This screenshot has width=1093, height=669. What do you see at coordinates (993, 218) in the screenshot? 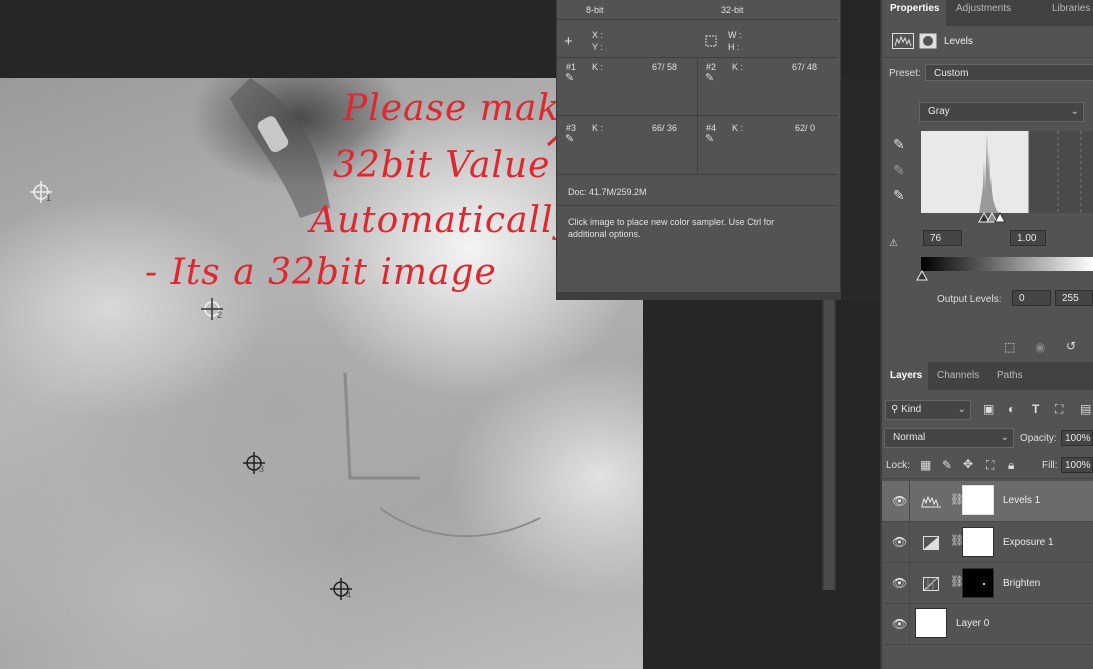
I see `input-sliders` at bounding box center [993, 218].